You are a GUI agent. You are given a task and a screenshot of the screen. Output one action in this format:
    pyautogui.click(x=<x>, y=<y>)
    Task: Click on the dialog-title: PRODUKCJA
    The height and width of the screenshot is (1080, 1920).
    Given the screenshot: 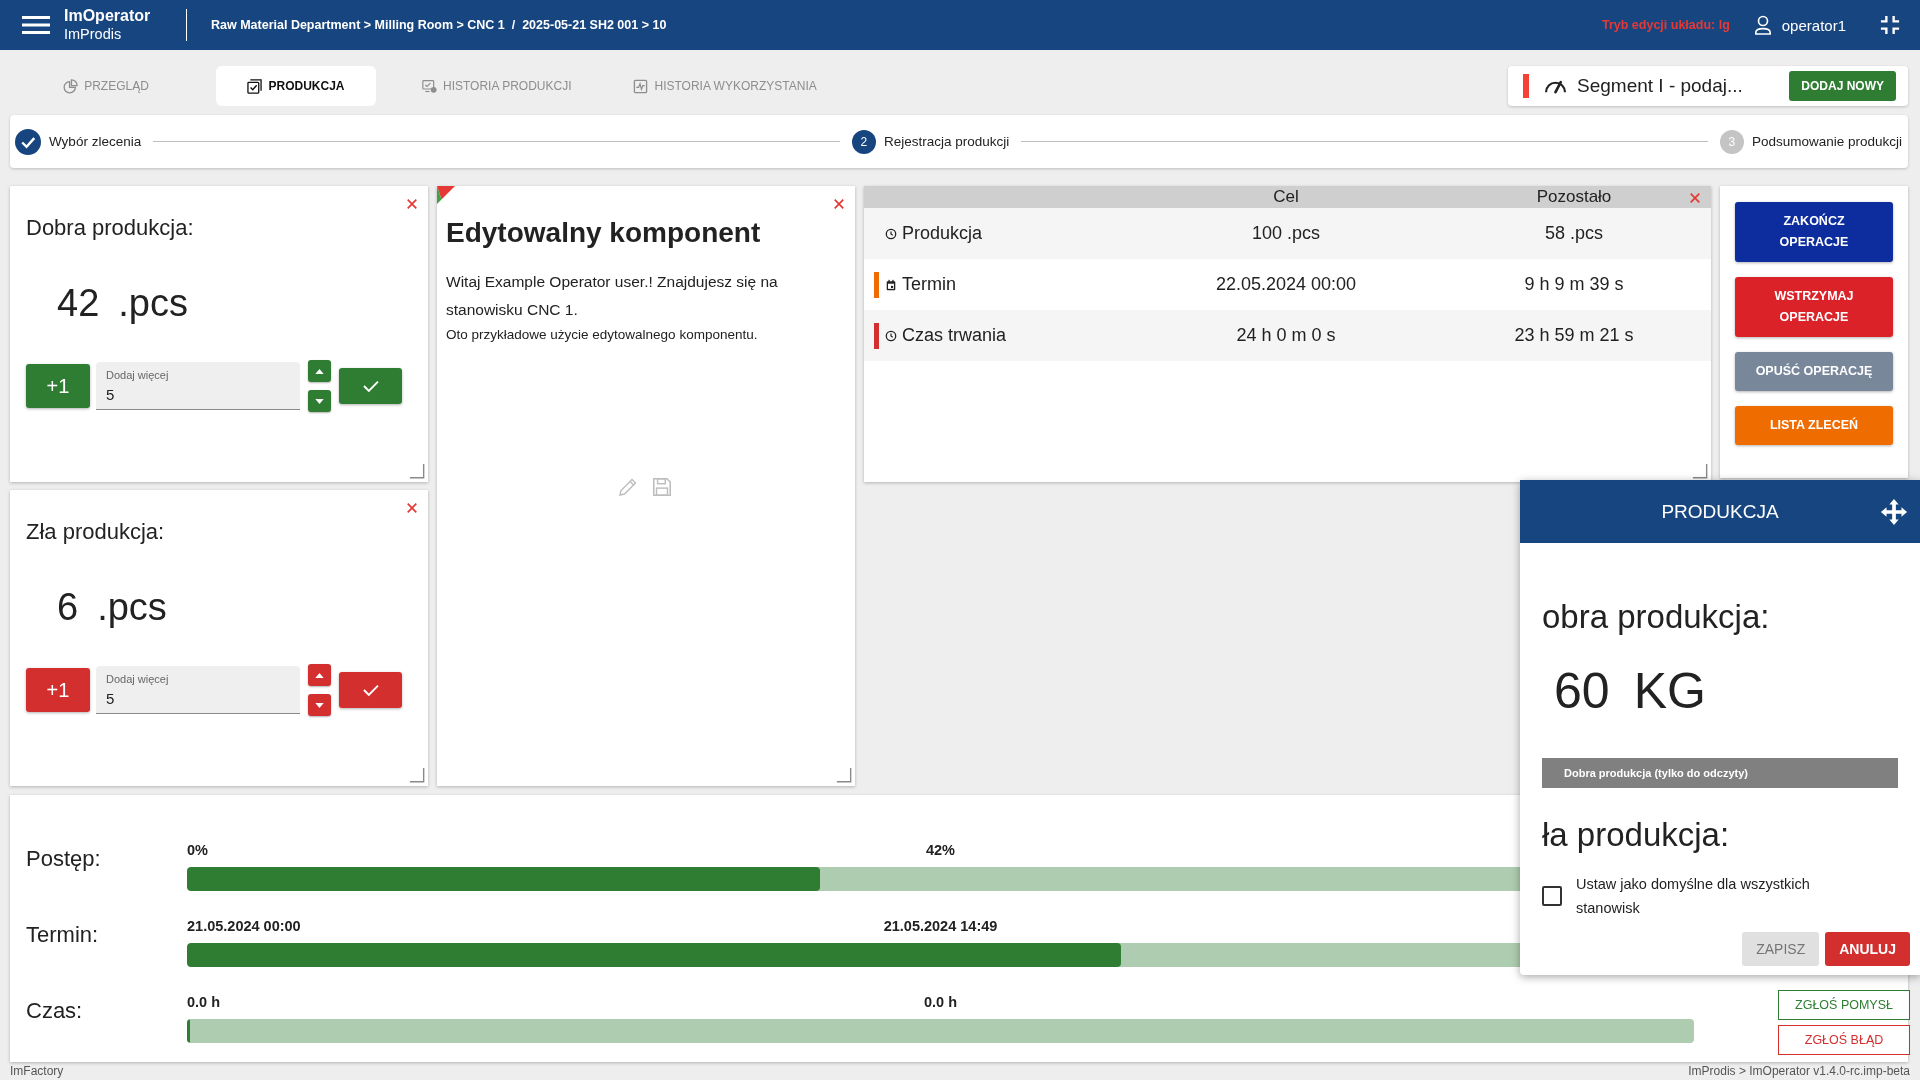 What is the action you would take?
    pyautogui.click(x=1720, y=511)
    